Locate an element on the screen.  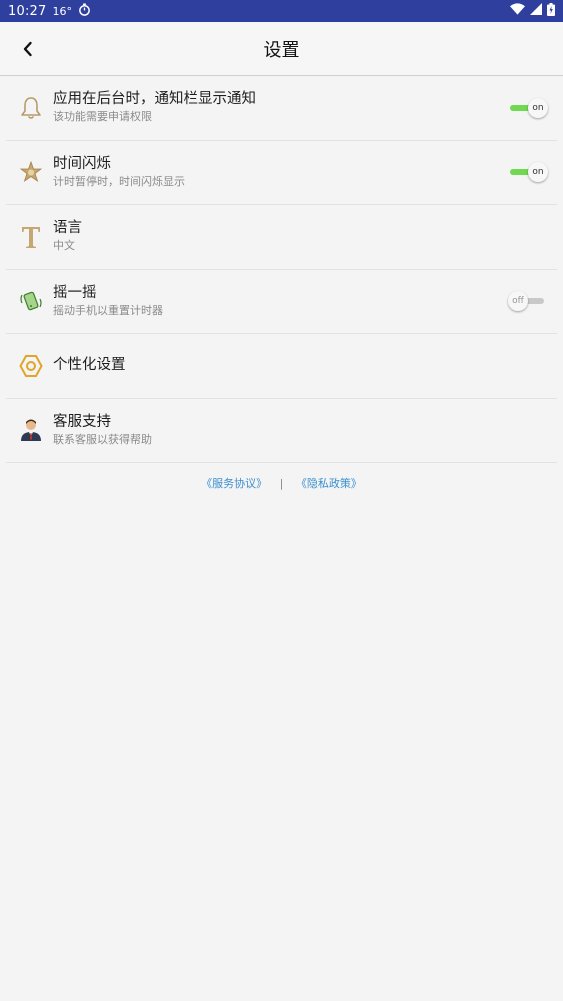
setting-label: 语言 is located at coordinates (67, 228).